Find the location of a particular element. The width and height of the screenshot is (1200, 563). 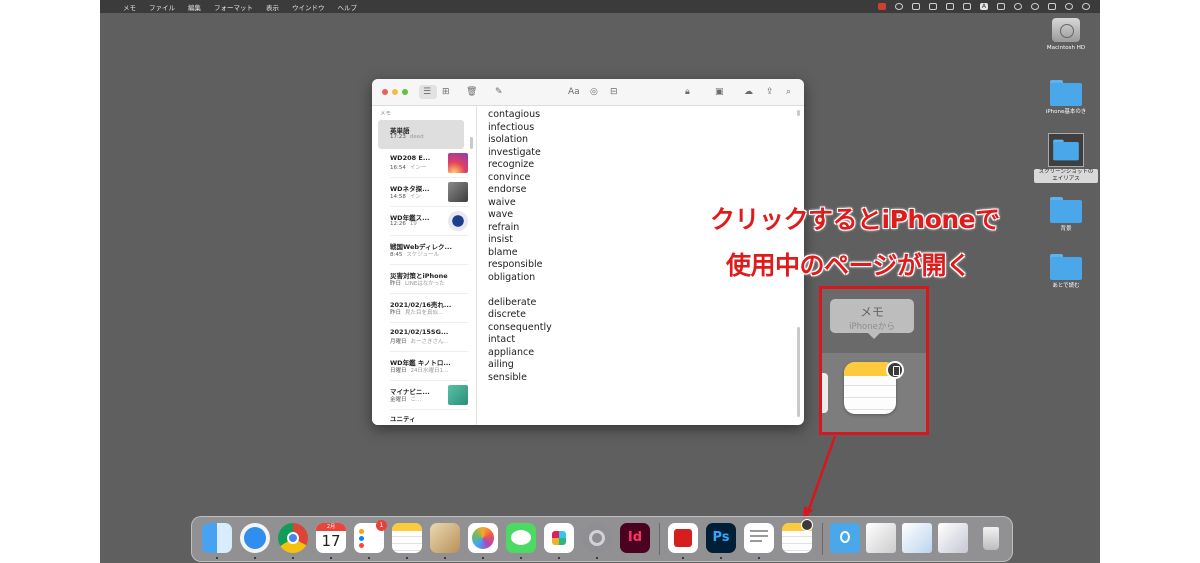

calendar-app-icon: 2月 17 is located at coordinates (331, 538).